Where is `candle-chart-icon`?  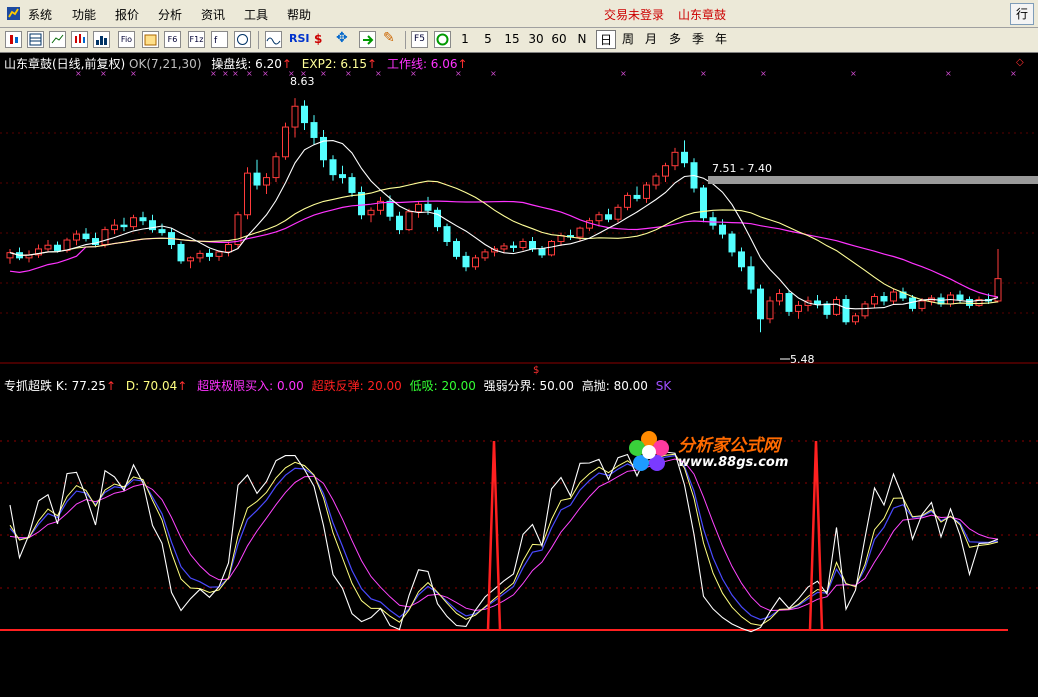
candle-chart-icon is located at coordinates (13, 39).